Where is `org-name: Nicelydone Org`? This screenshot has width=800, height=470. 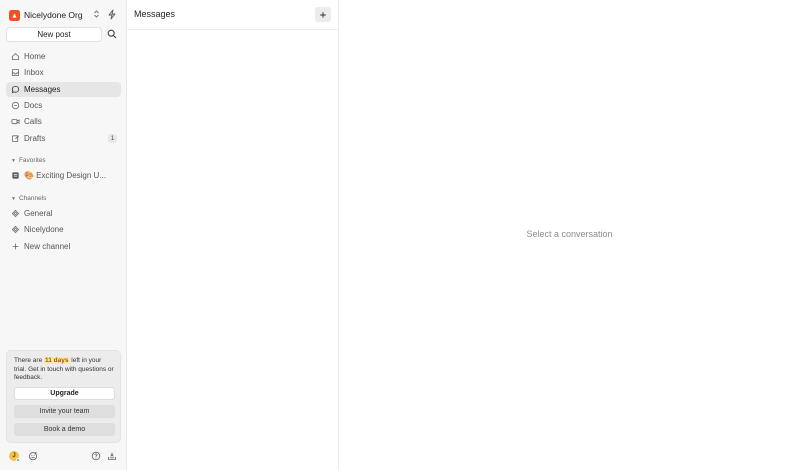 org-name: Nicelydone Org is located at coordinates (53, 15).